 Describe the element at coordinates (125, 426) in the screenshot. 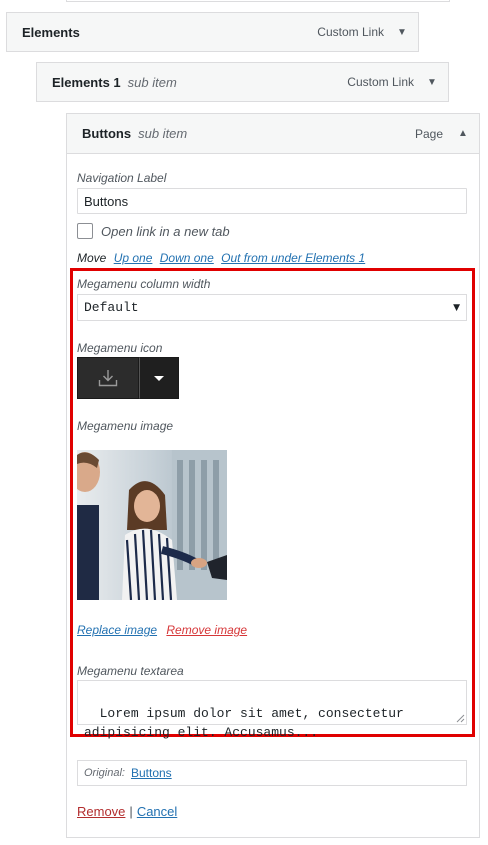

I see `megamenu-image-label: Megamenu image` at that location.